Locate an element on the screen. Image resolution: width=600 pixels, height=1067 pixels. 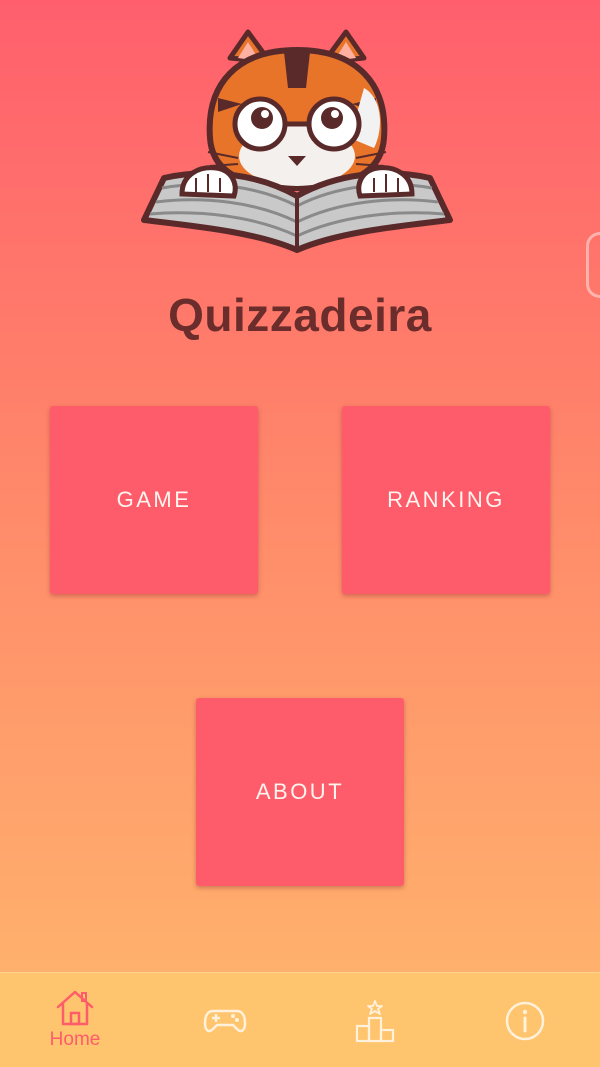
game-button: GAME is located at coordinates (154, 500).